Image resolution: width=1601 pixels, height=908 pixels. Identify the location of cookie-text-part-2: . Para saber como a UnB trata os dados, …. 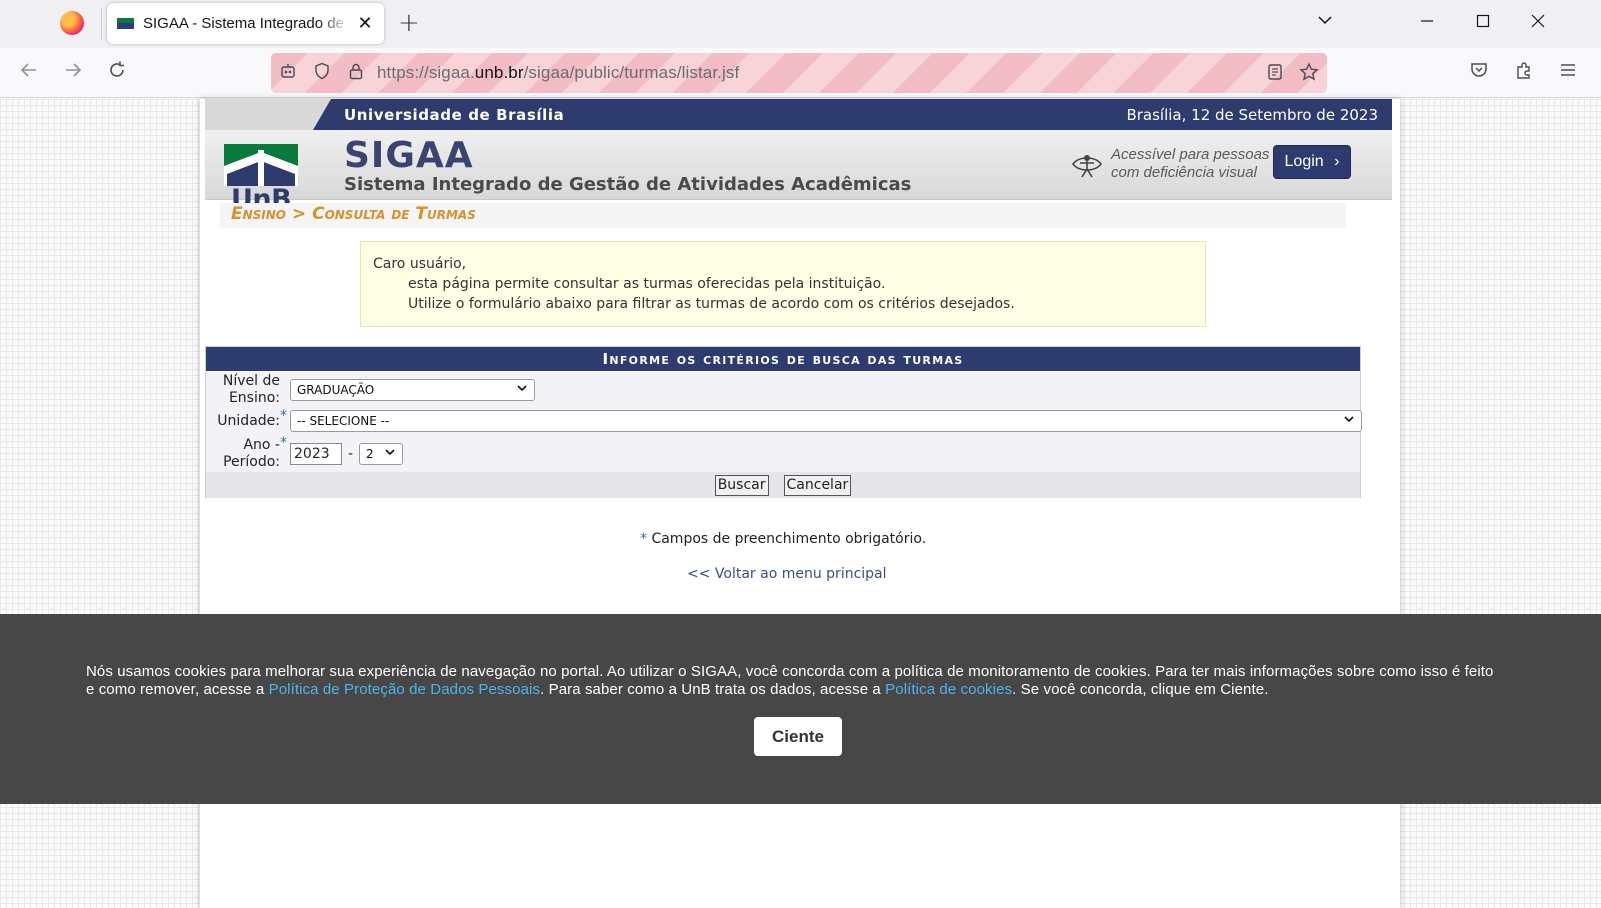
(713, 689).